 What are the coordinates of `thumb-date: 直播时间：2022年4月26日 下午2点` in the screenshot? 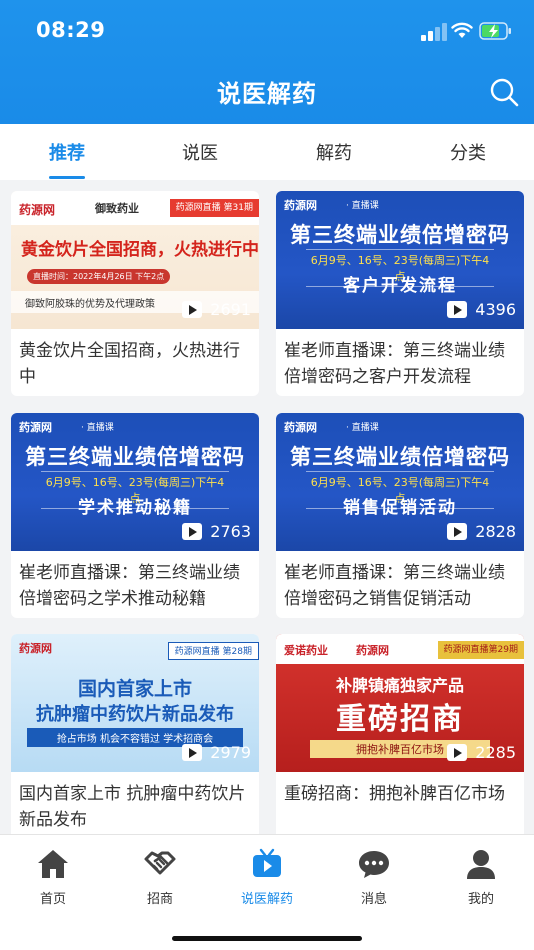 It's located at (99, 276).